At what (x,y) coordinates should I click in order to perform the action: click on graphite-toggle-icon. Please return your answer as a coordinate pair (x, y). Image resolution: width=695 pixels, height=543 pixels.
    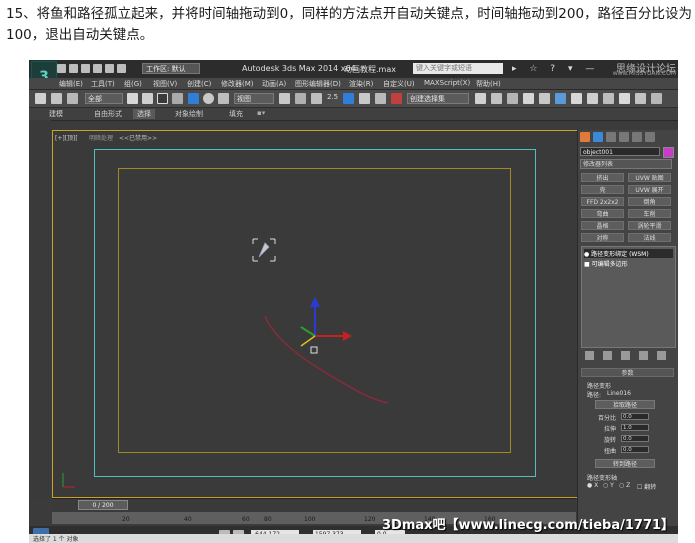
    Looking at the image, I should click on (528, 98).